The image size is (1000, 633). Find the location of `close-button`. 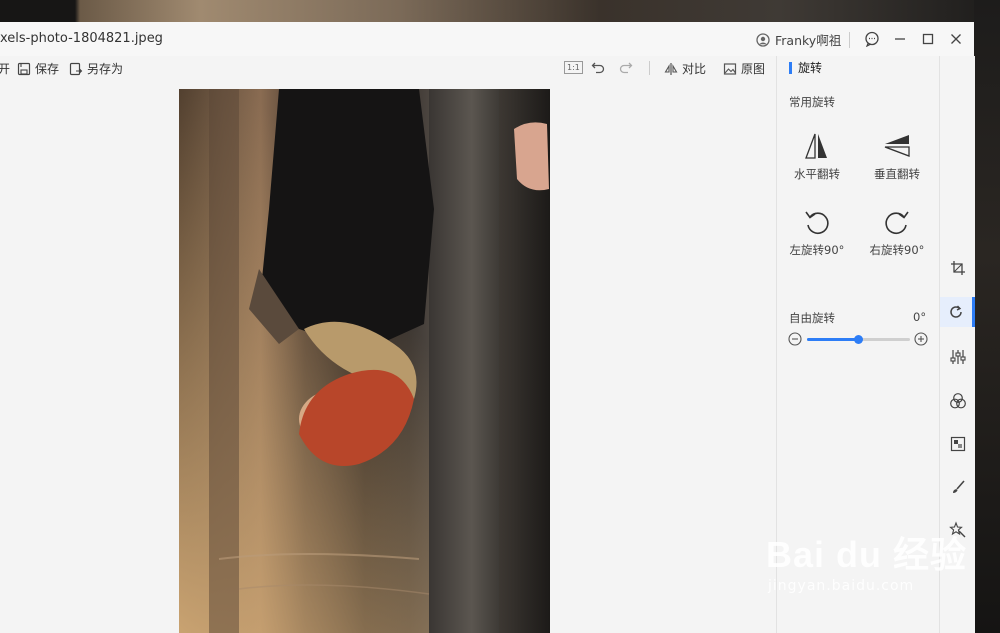

close-button is located at coordinates (956, 39).